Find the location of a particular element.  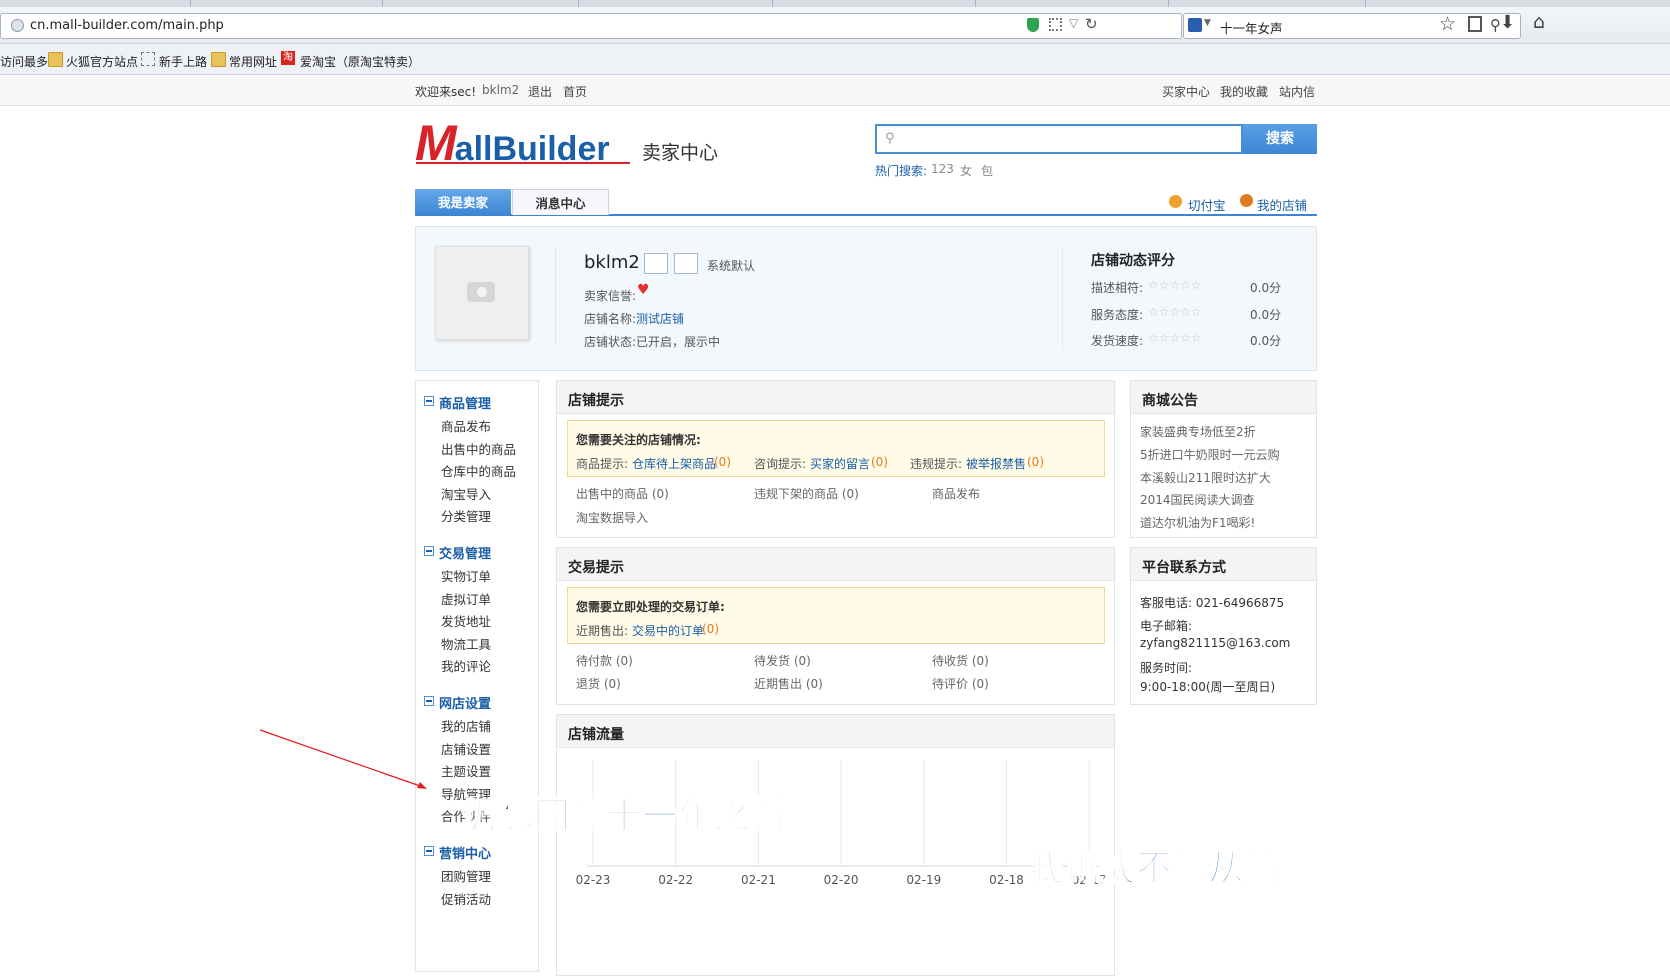

bookmark-firefox-site: 火狐官方站点 is located at coordinates (102, 61).